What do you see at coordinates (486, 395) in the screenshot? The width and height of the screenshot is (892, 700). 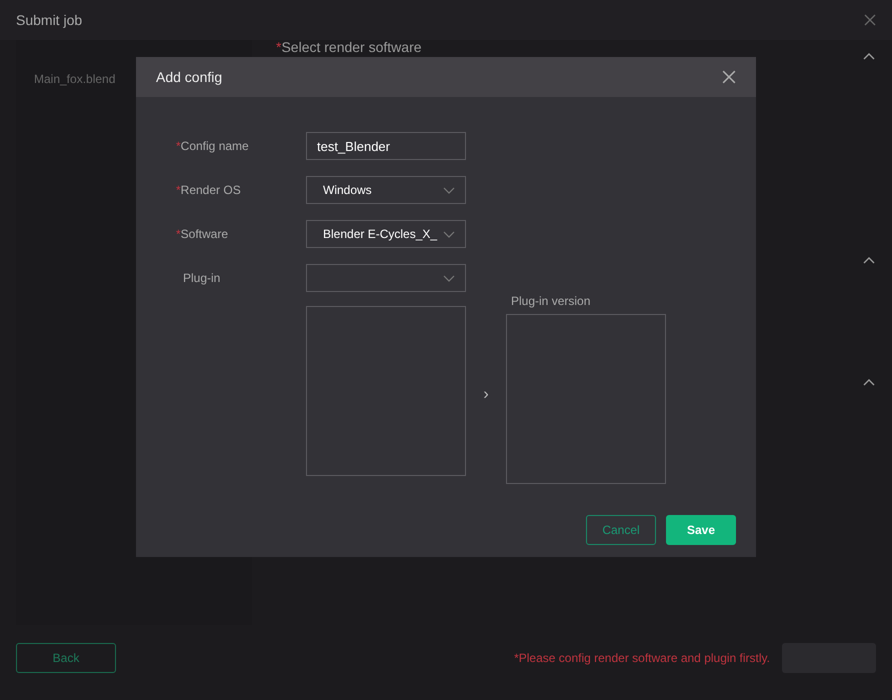 I see `transfer-arrow: ›` at bounding box center [486, 395].